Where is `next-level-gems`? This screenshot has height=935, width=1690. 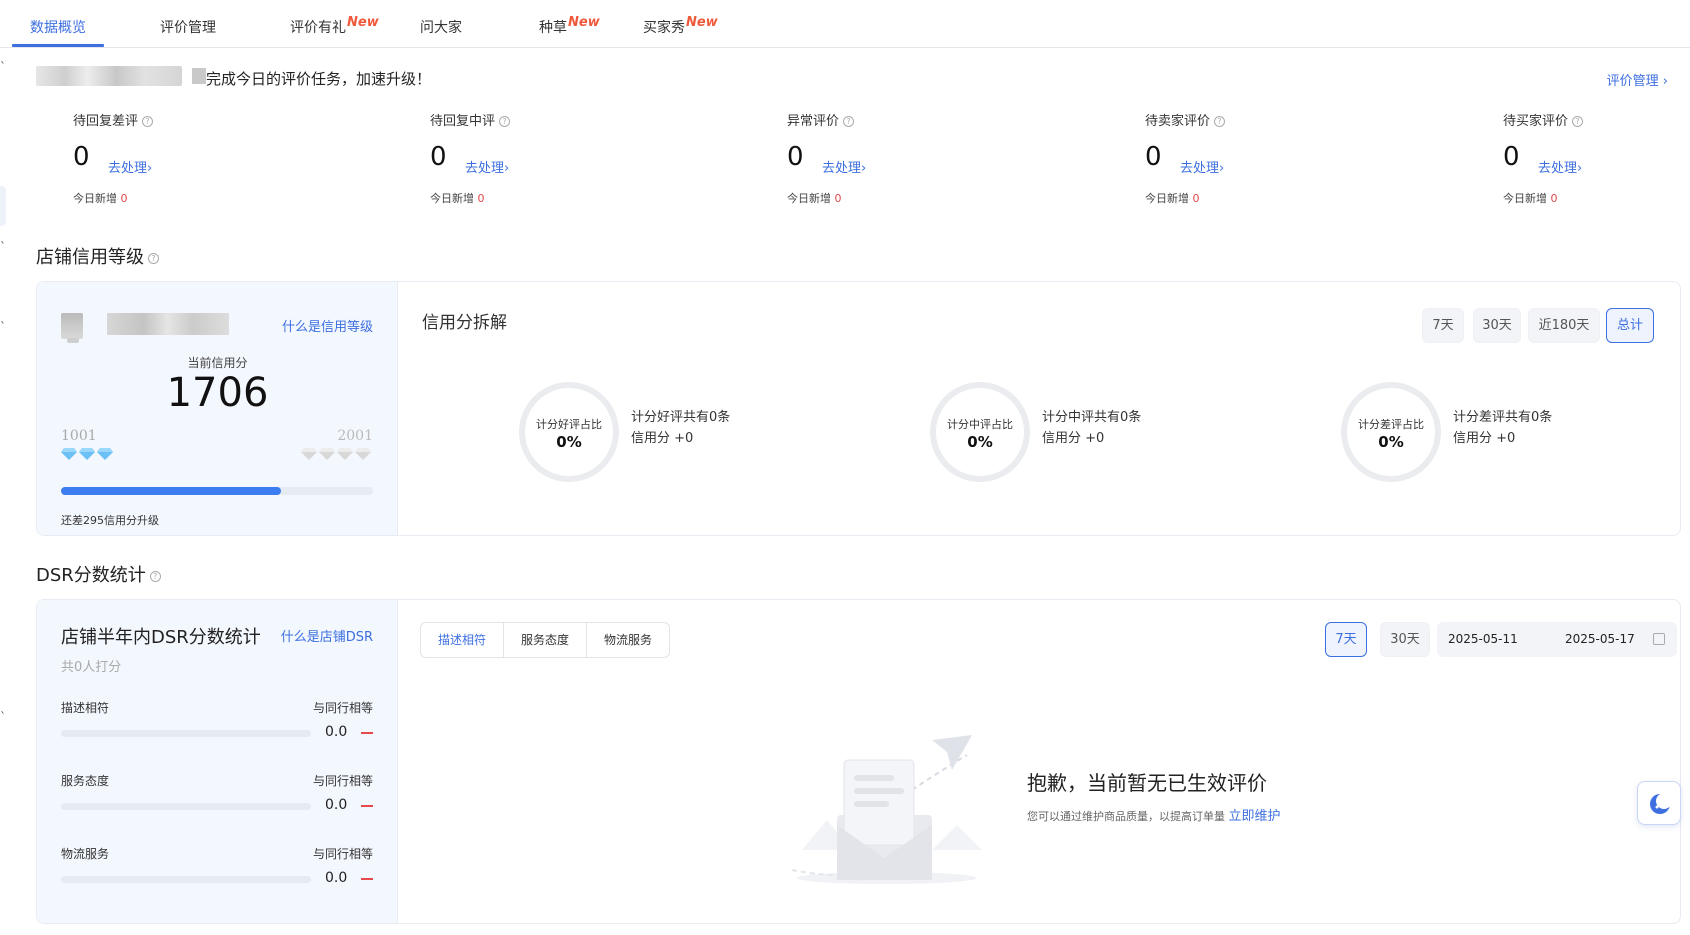 next-level-gems is located at coordinates (337, 457).